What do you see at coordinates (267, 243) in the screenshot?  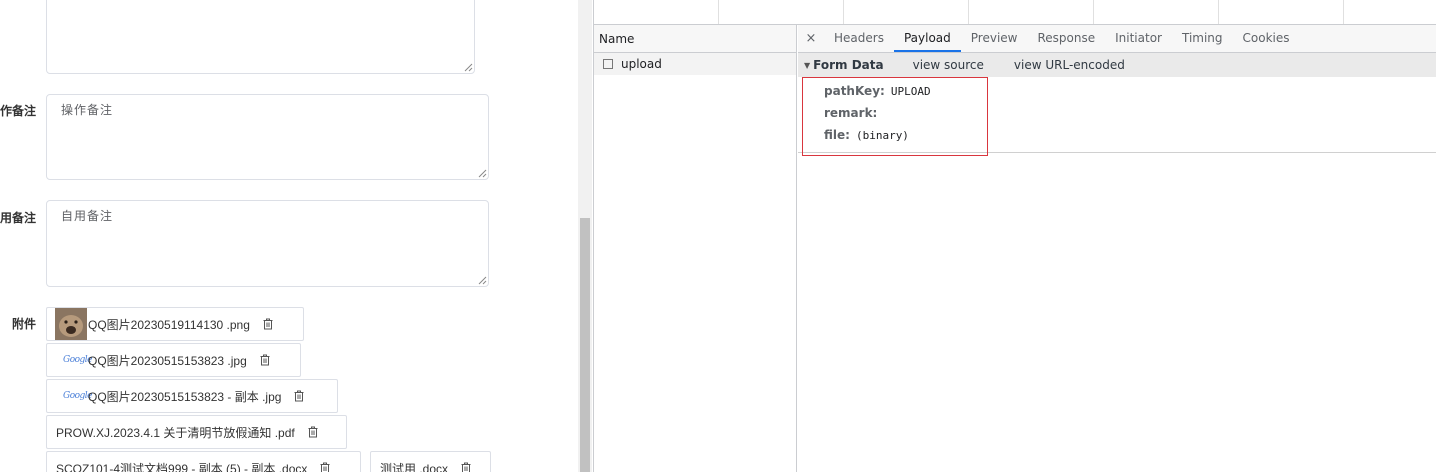 I see `usage-remark-textarea: 自用备注` at bounding box center [267, 243].